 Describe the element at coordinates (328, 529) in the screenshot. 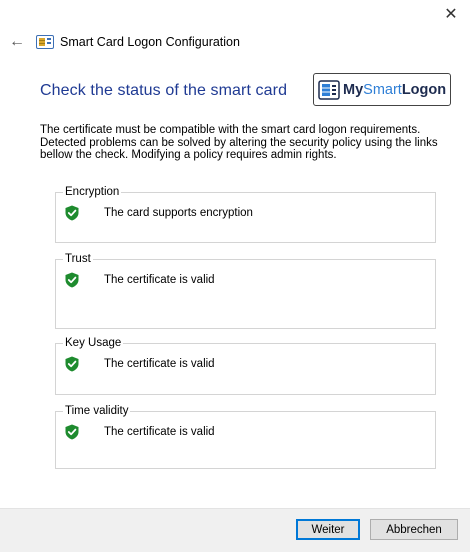

I see `next-button: Weiter` at that location.